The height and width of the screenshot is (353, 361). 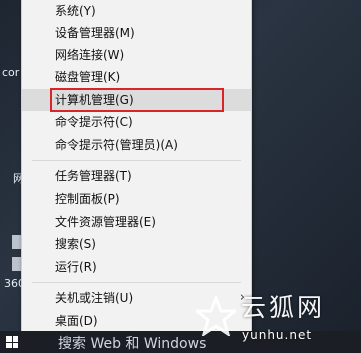 I want to click on menu-item-label: 磁盘管理(K), so click(x=88, y=77).